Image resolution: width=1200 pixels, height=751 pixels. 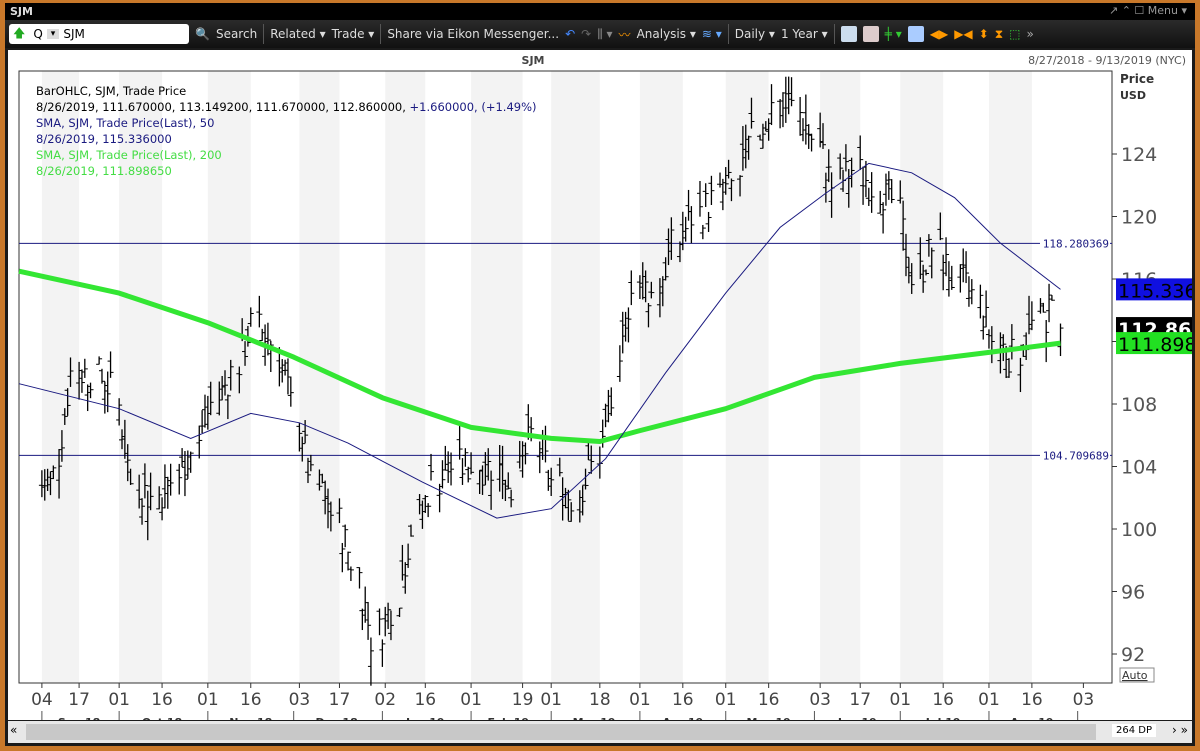 What do you see at coordinates (943, 718) in the screenshot?
I see `month-label: Jul 19` at bounding box center [943, 718].